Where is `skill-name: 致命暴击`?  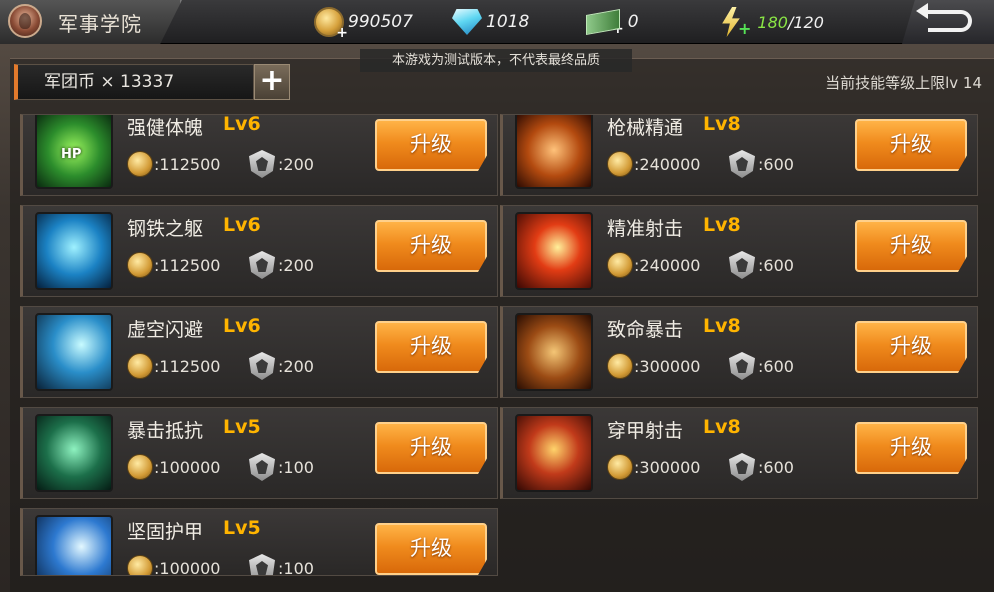 skill-name: 致命暴击 is located at coordinates (645, 330).